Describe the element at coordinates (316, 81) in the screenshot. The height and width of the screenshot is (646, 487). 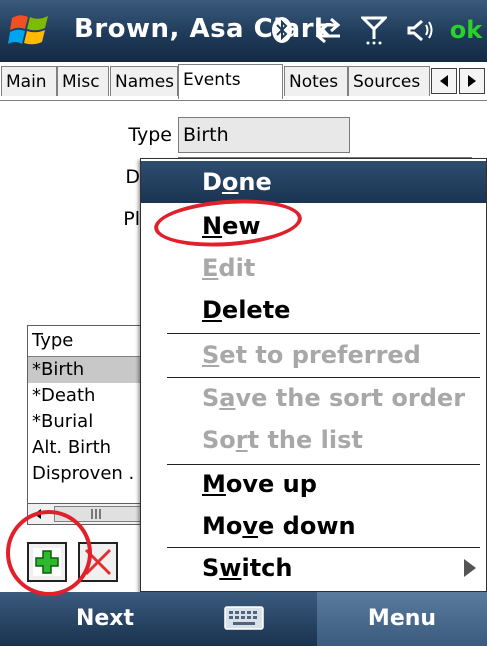
I see `tab-notes: Notes` at that location.